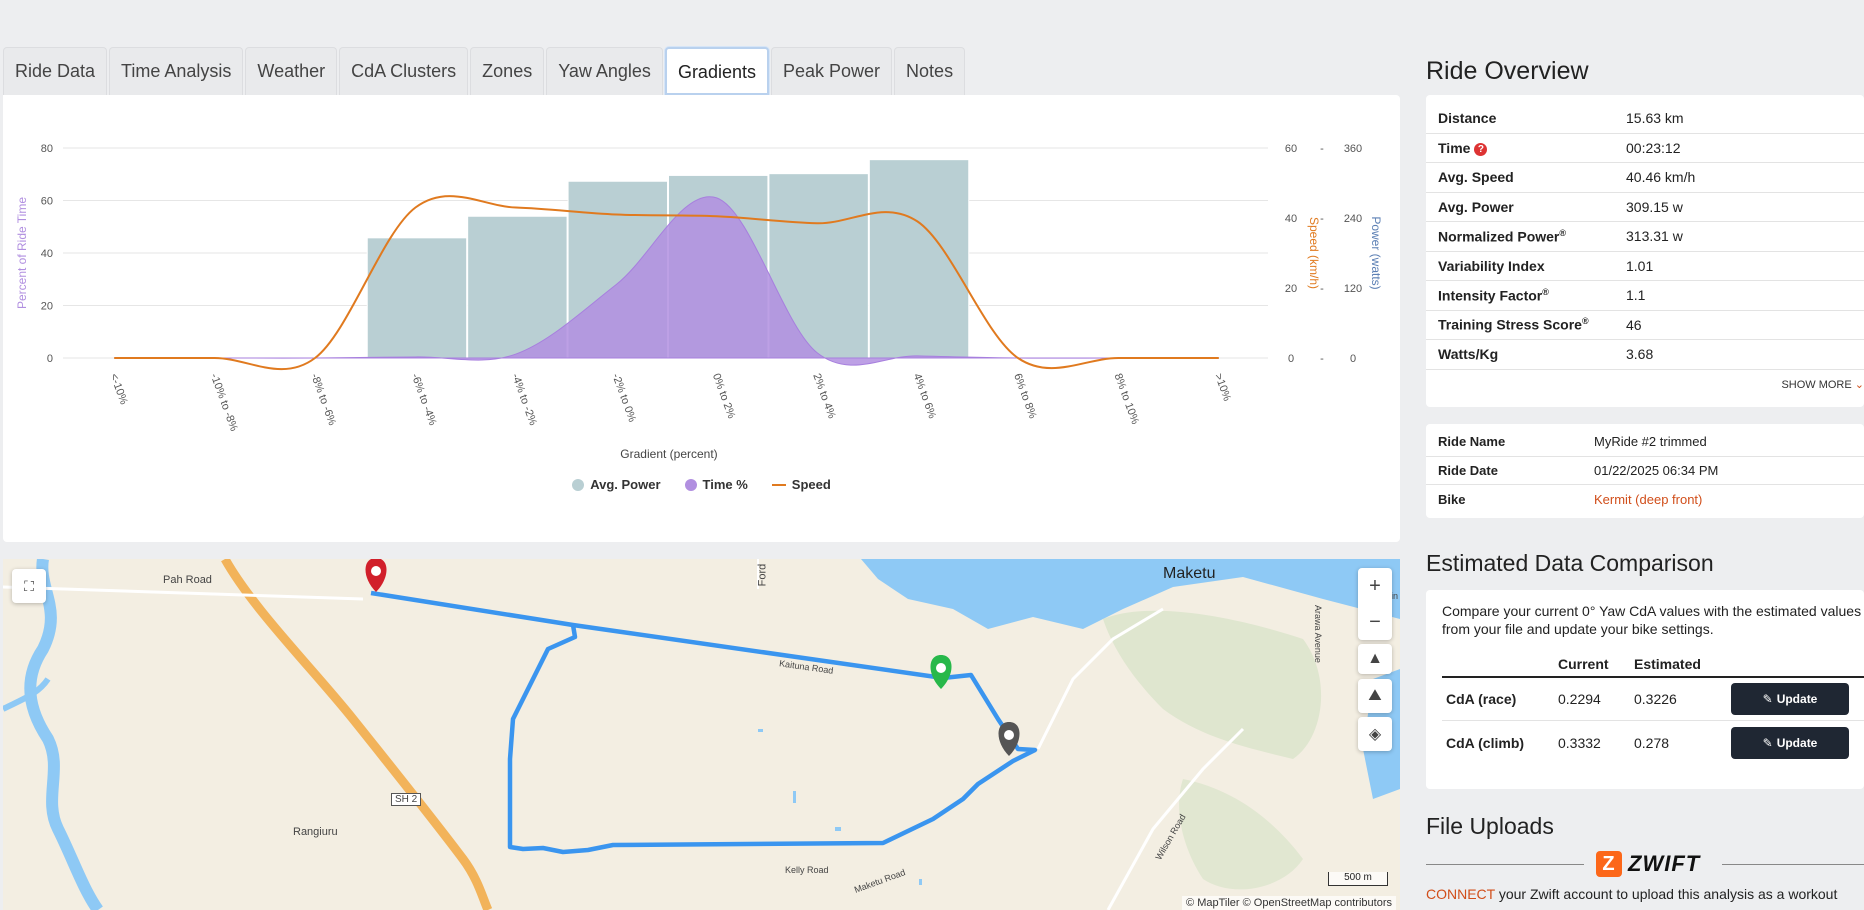  What do you see at coordinates (1583, 664) in the screenshot?
I see `header-current: Current` at bounding box center [1583, 664].